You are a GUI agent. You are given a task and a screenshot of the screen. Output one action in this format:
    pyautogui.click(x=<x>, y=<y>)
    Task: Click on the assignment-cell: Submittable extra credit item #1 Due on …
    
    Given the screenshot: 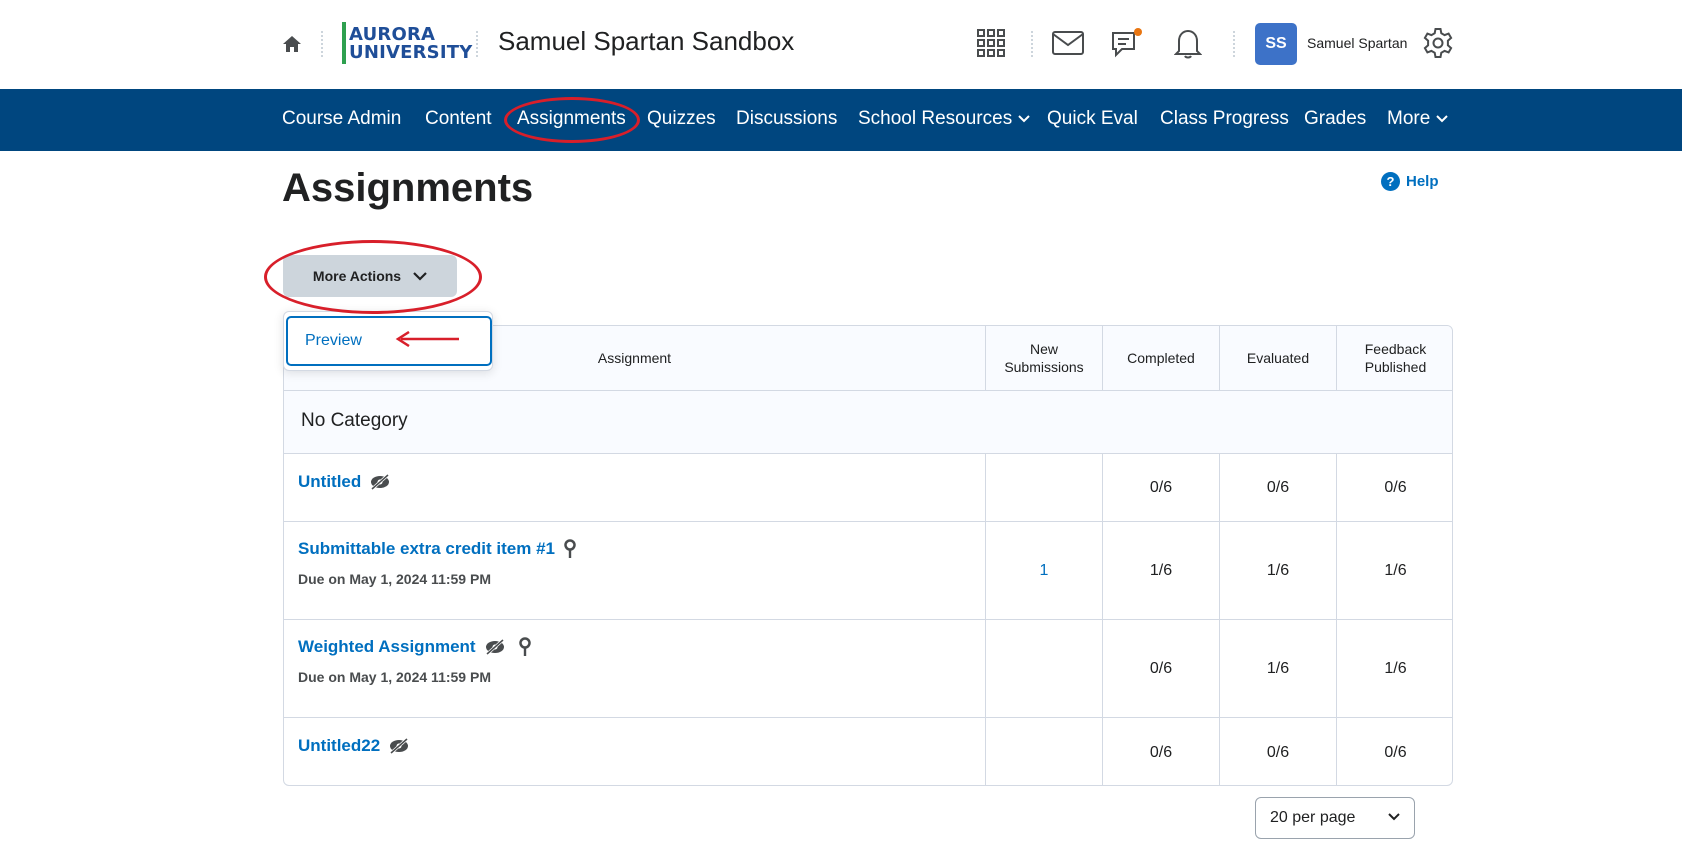 What is the action you would take?
    pyautogui.click(x=634, y=570)
    